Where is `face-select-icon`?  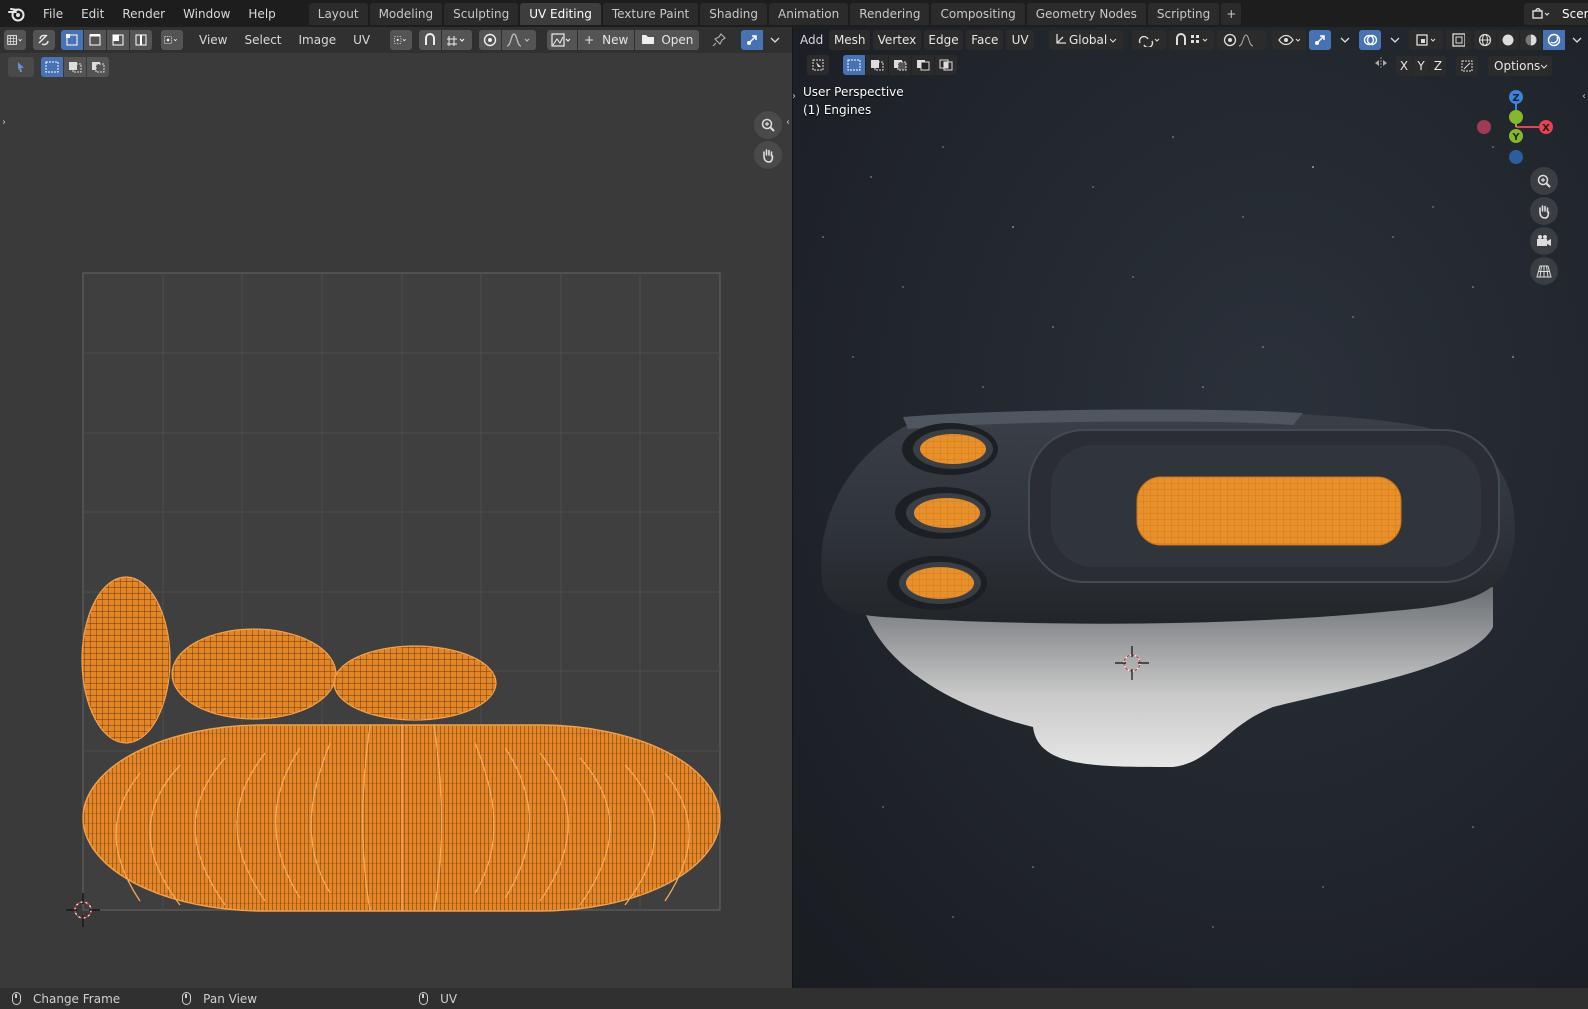
face-select-icon is located at coordinates (118, 40).